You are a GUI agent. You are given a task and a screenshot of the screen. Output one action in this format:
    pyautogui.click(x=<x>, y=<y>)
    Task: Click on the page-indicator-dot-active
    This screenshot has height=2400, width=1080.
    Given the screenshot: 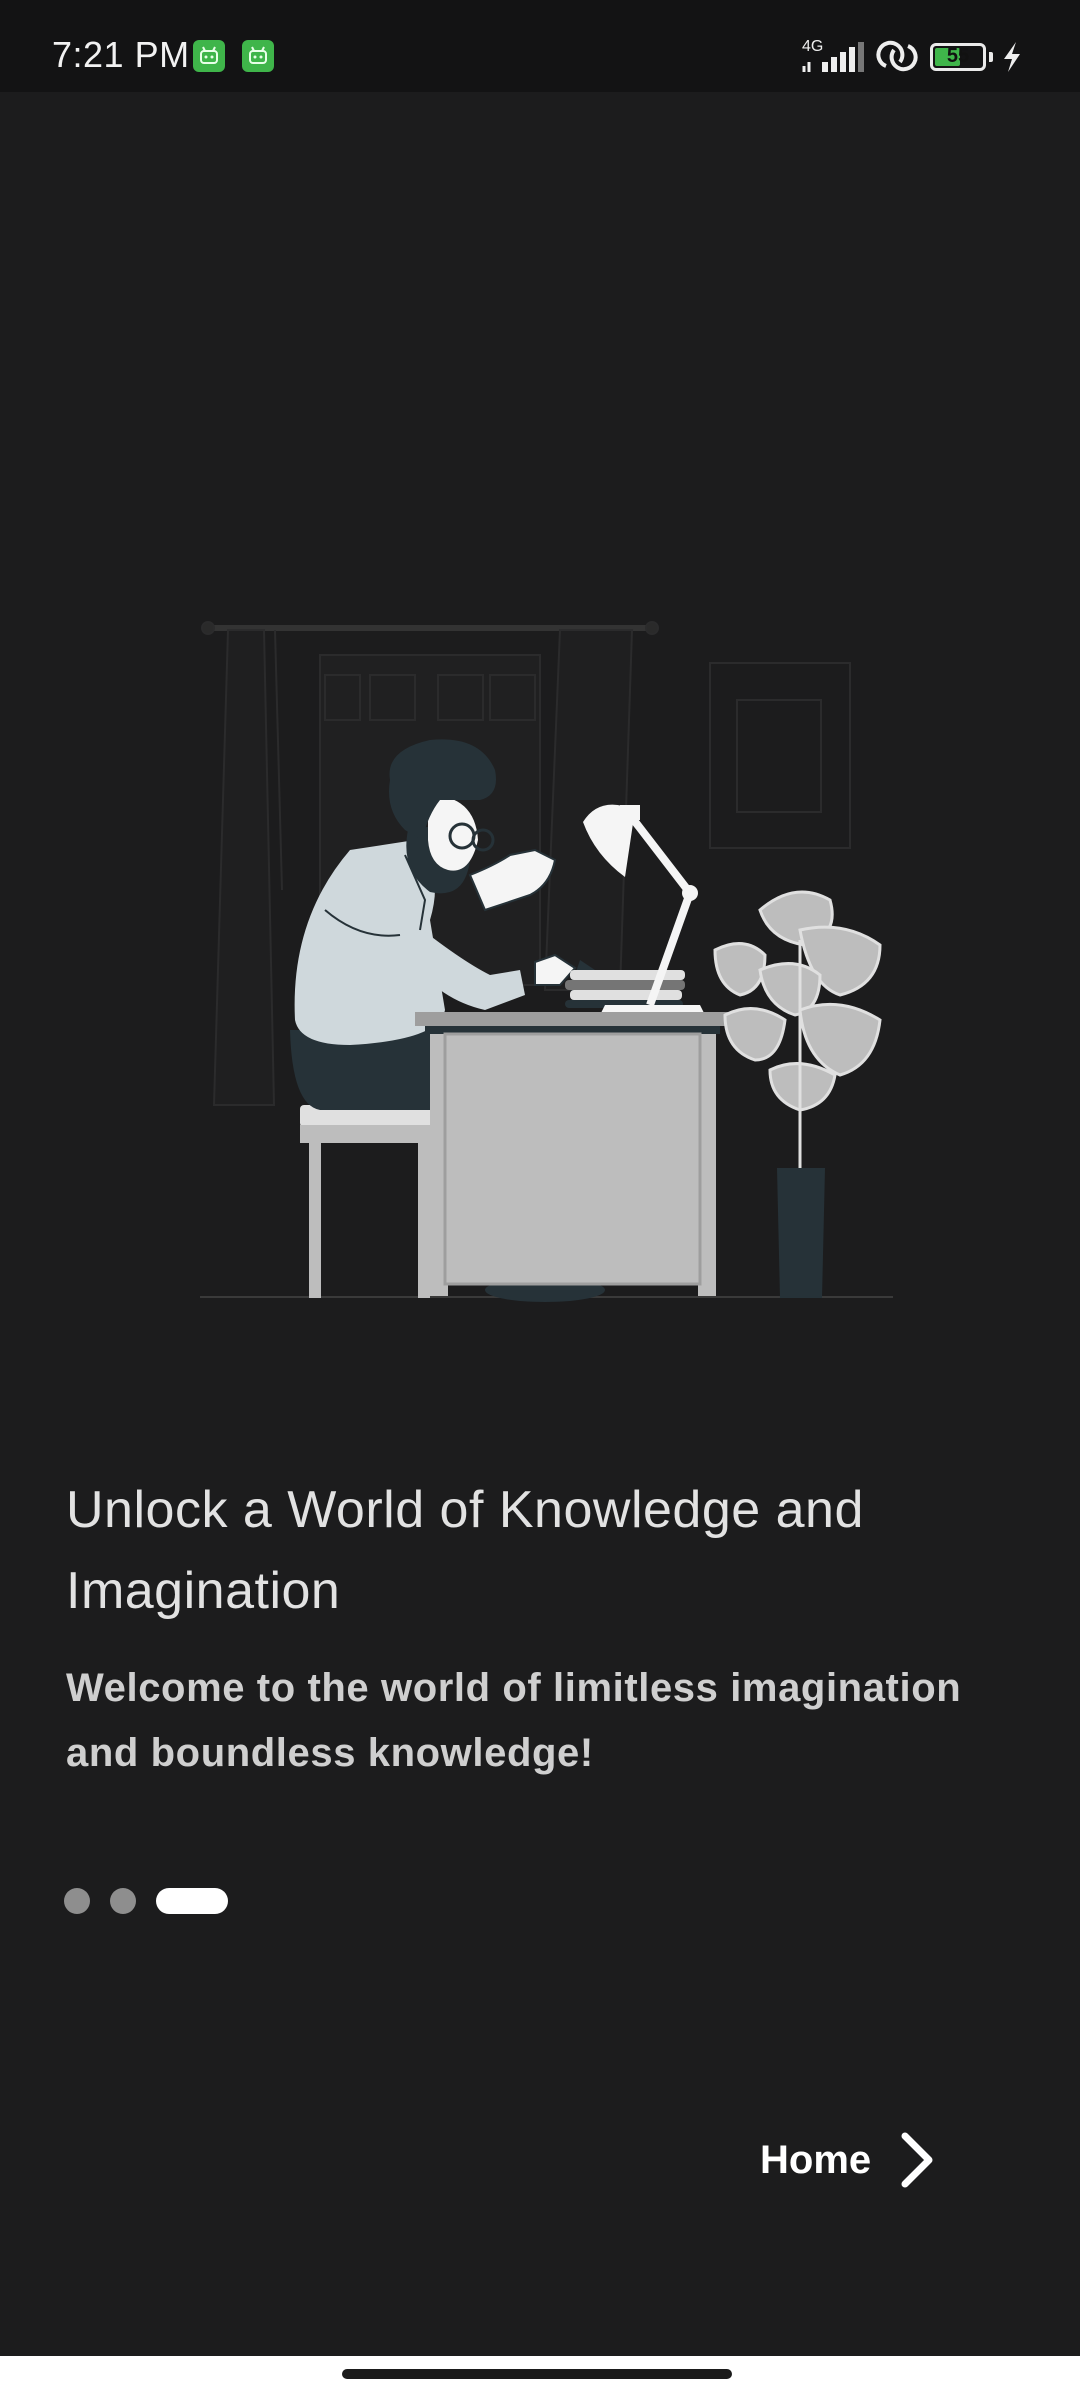 What is the action you would take?
    pyautogui.click(x=192, y=1901)
    